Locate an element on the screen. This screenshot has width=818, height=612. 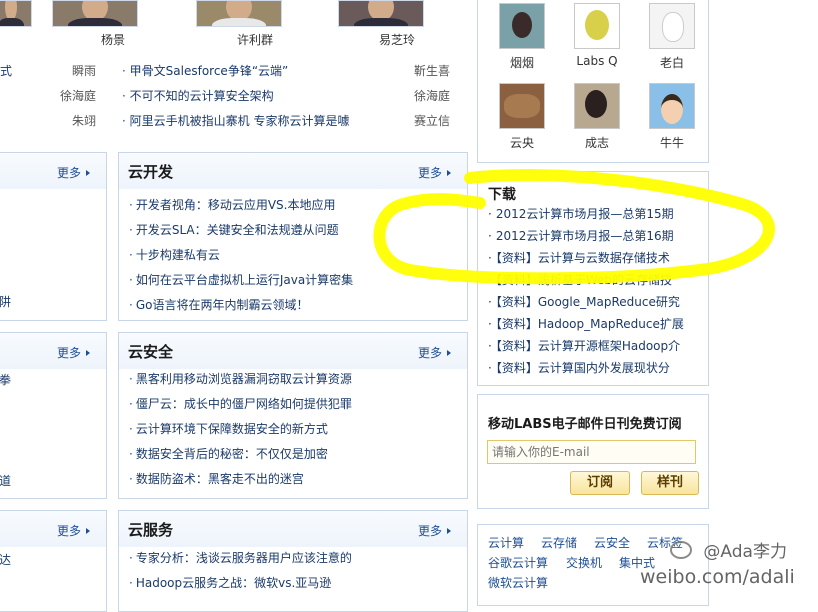
person-name: 易芝玲 is located at coordinates (397, 39).